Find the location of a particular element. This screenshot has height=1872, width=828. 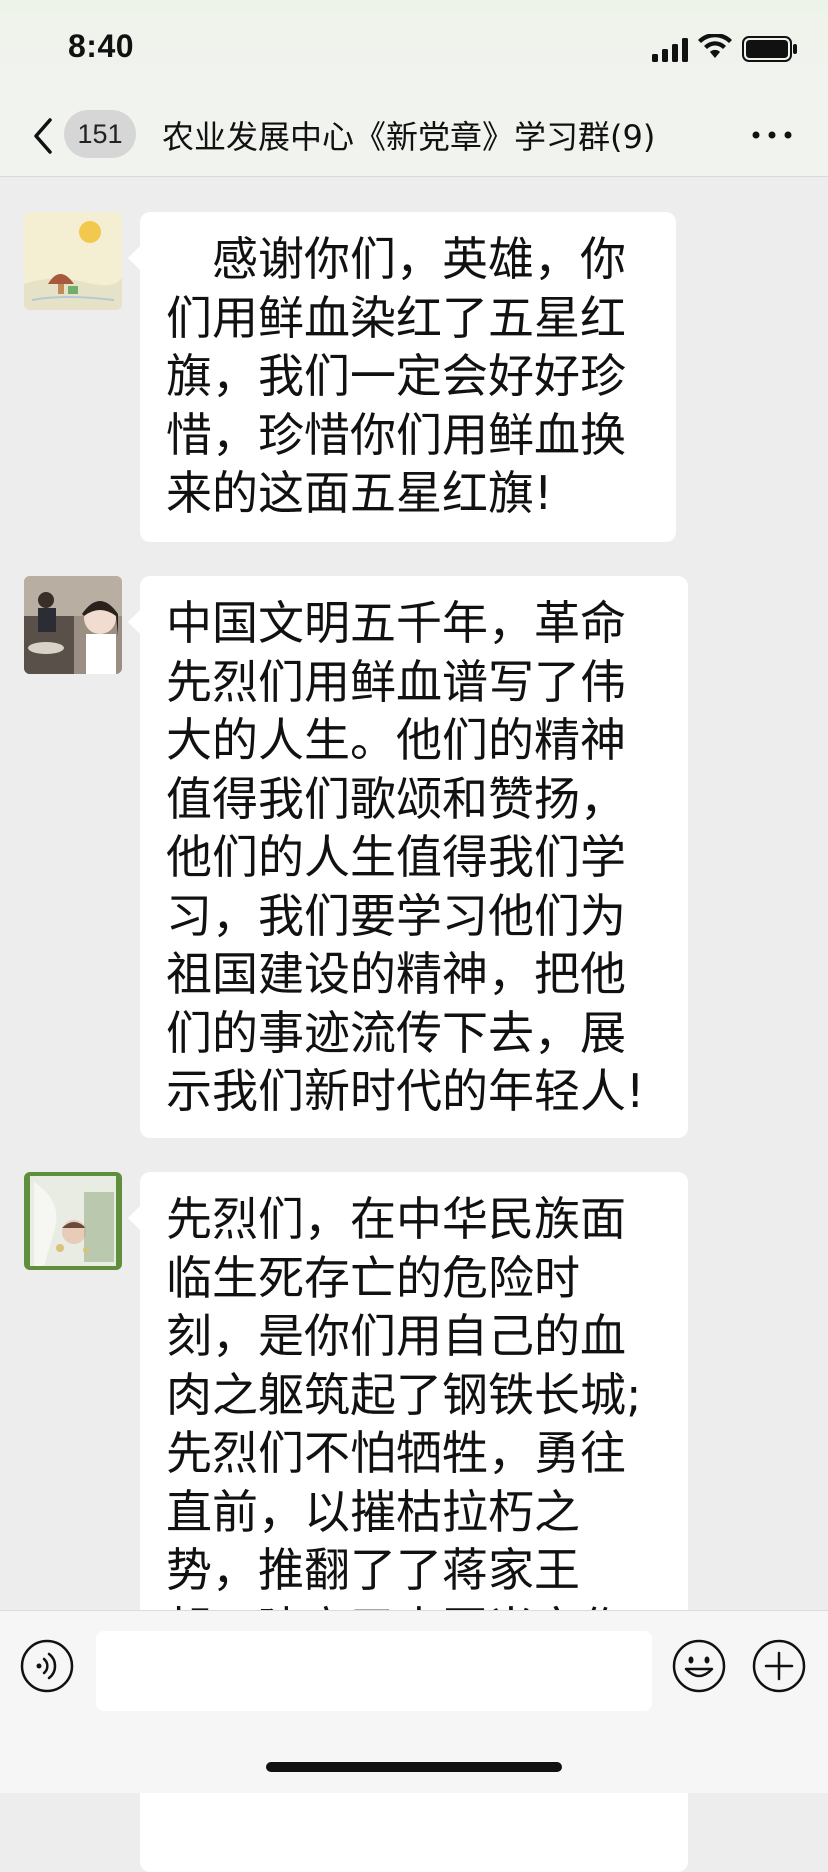

status-time: 8:40 is located at coordinates (101, 46).